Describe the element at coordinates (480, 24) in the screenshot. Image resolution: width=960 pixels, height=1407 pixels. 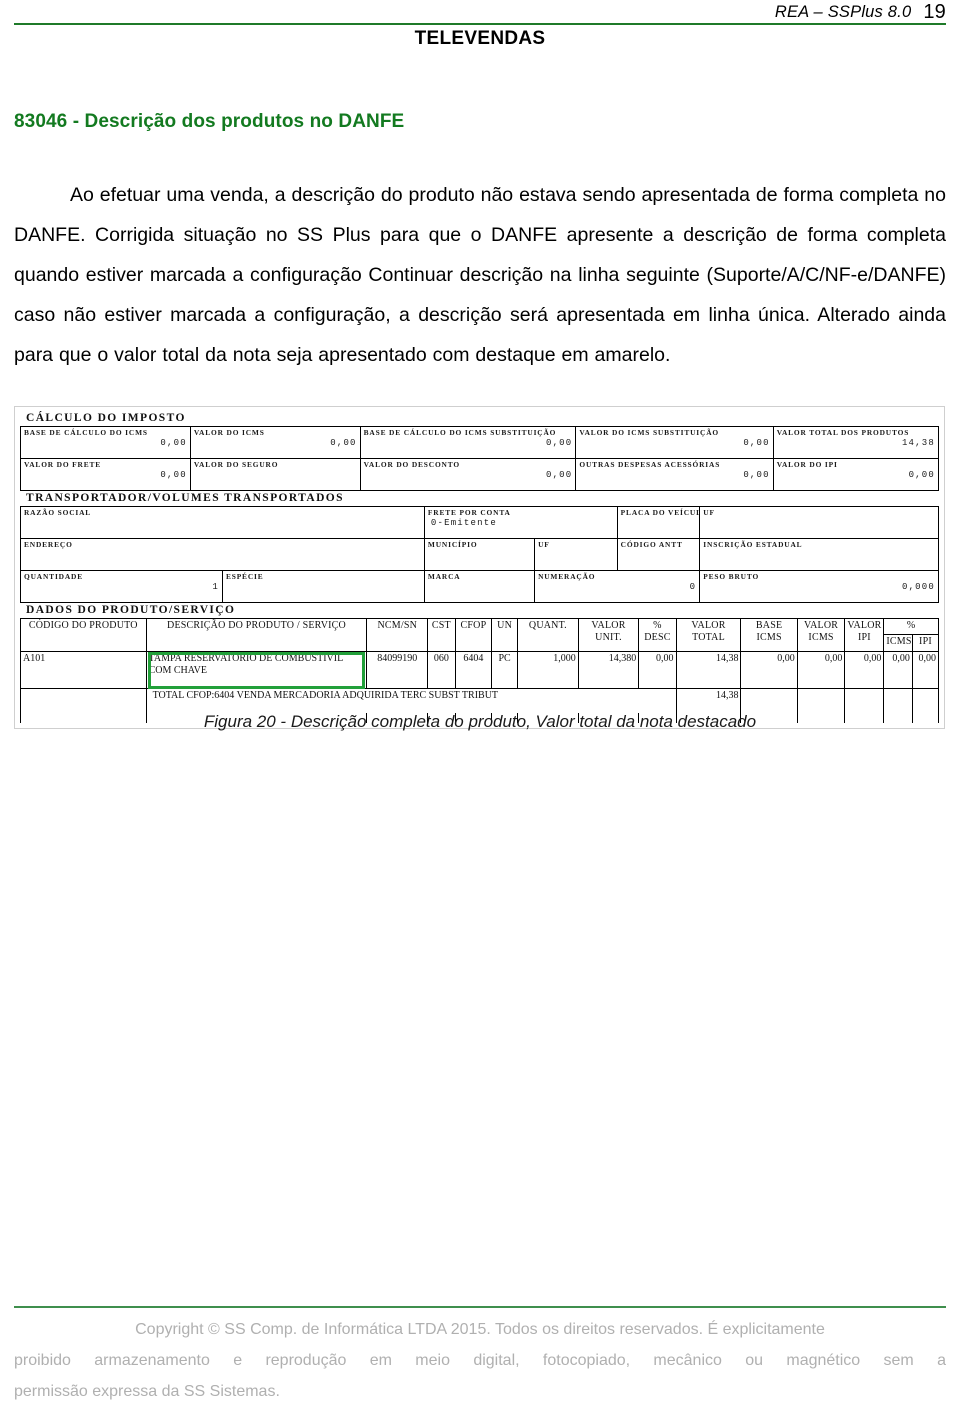
I see `header-divider` at that location.